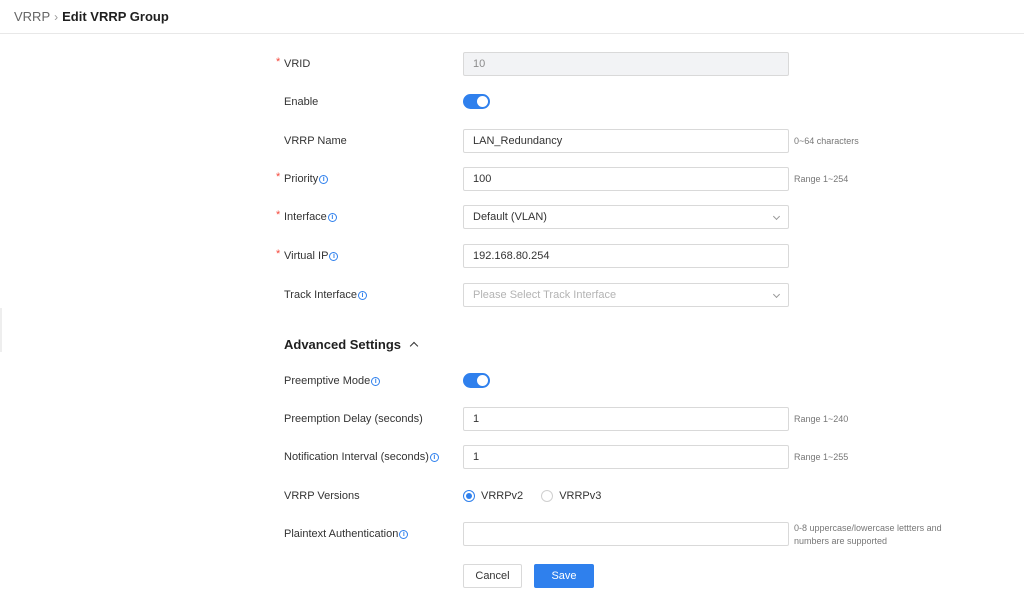 The width and height of the screenshot is (1024, 606). Describe the element at coordinates (821, 179) in the screenshot. I see `priority-hint: Range 1~254` at that location.